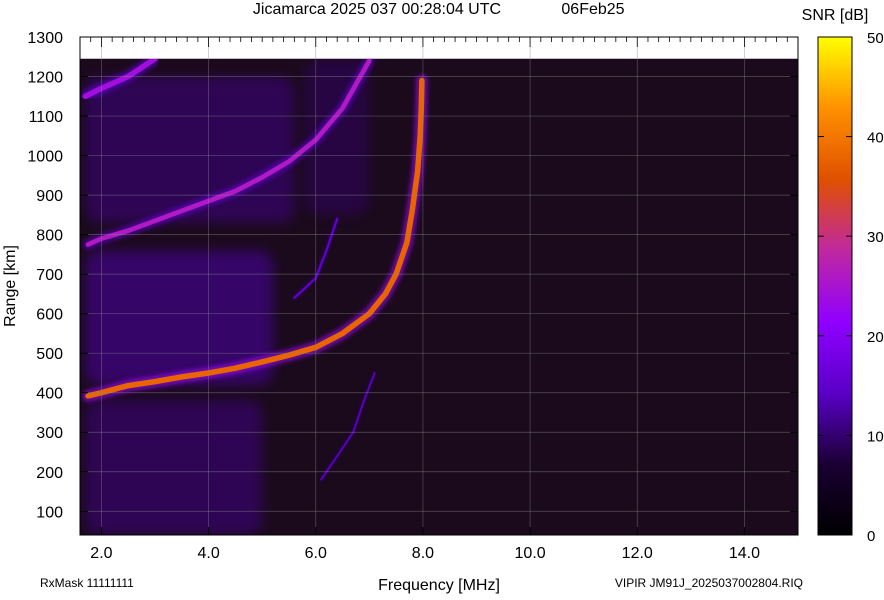 Image resolution: width=884 pixels, height=600 pixels. I want to click on x-tick-label-1: 4.0, so click(208, 553).